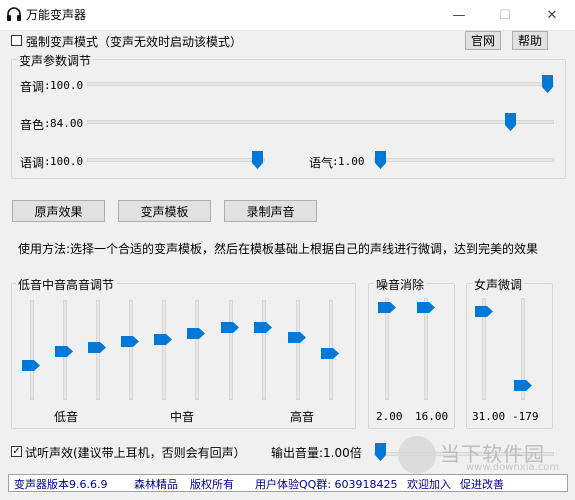  Describe the element at coordinates (302, 417) in the screenshot. I see `eq-high-label: 高音` at that location.